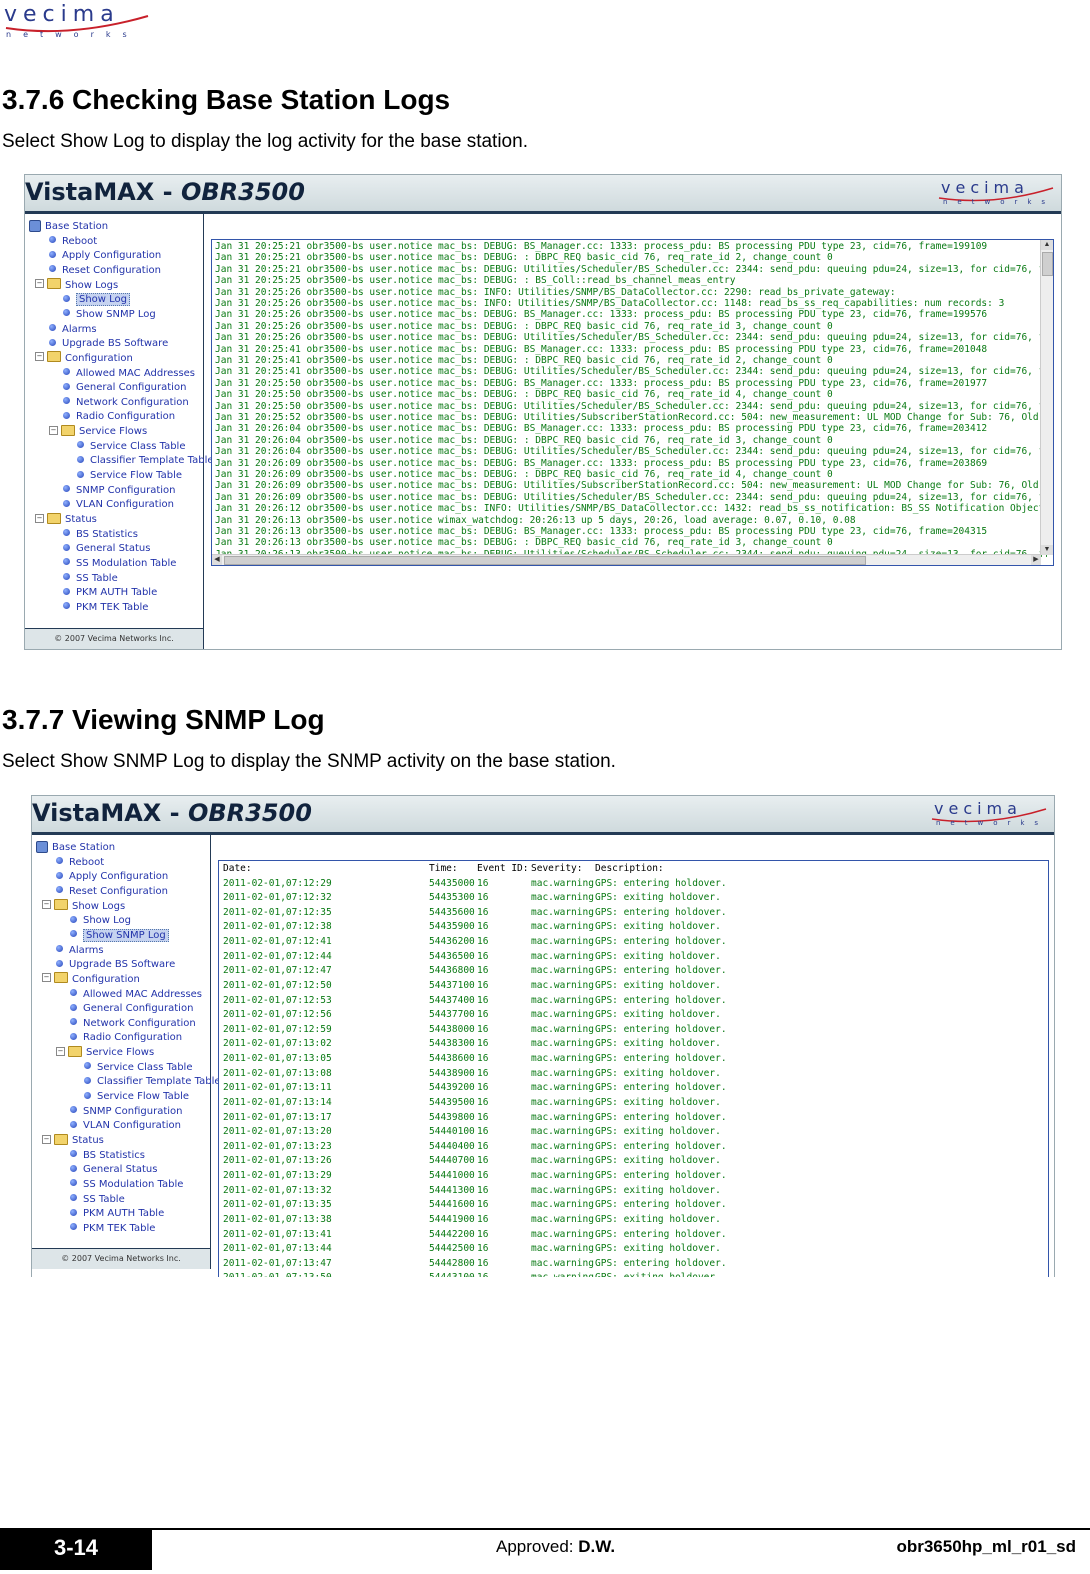 This screenshot has width=1090, height=1574. Describe the element at coordinates (1036, 560) in the screenshot. I see `scroll-right-icon: ▶` at that location.